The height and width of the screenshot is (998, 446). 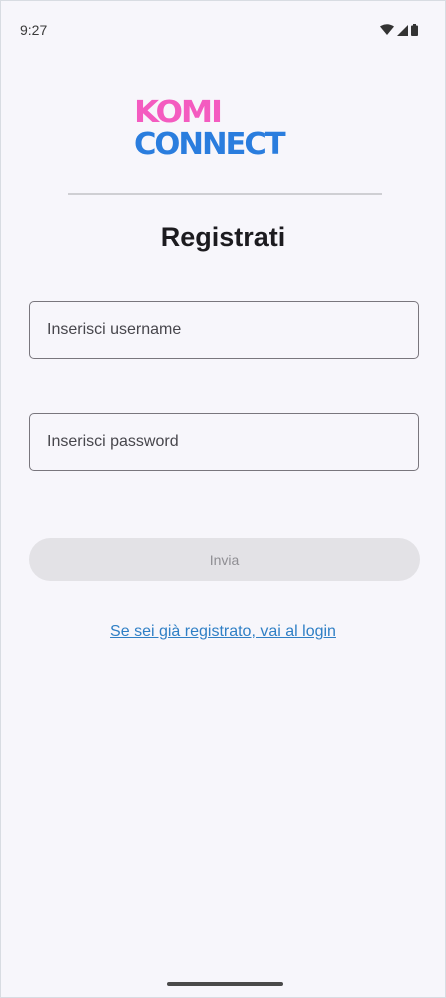 What do you see at coordinates (223, 237) in the screenshot?
I see `page-title: Registrati` at bounding box center [223, 237].